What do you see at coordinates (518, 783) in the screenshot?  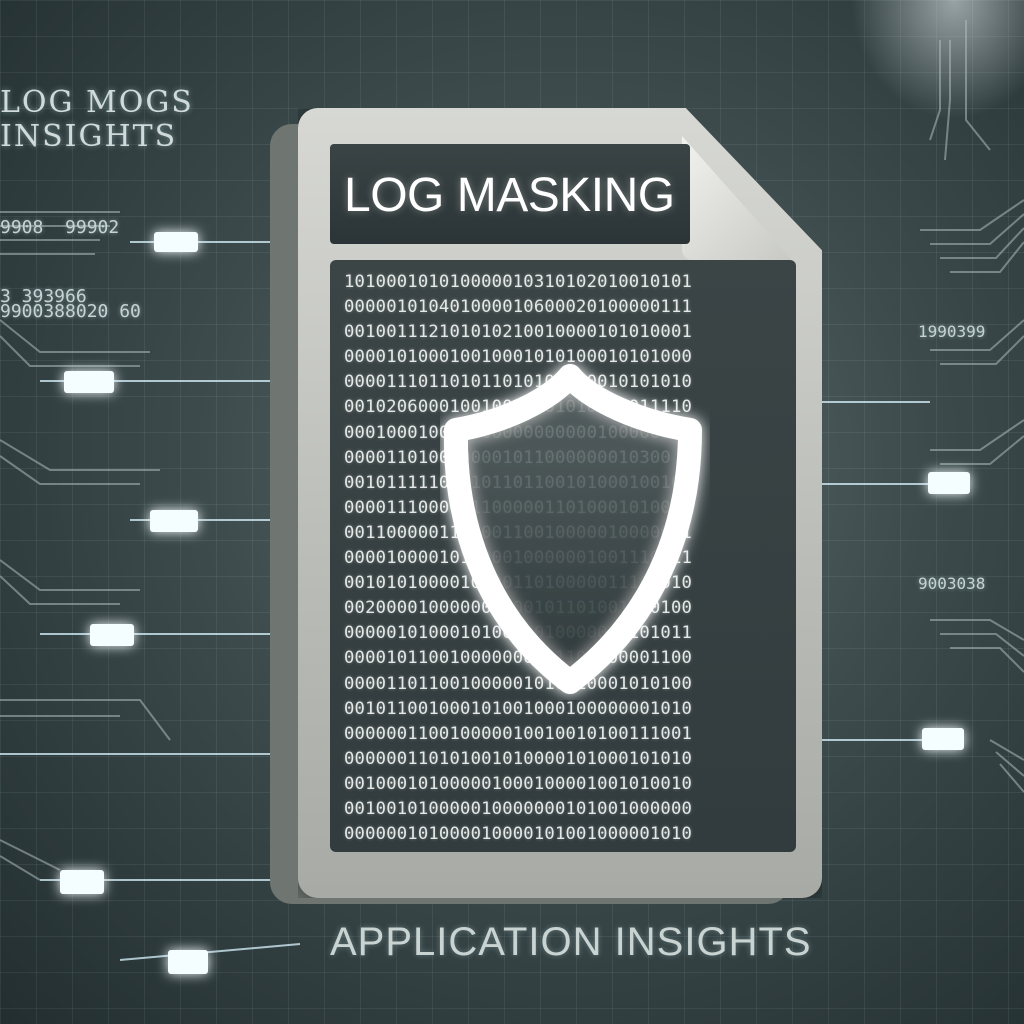 I see `binary-row: 001000101000001000100001001010010` at bounding box center [518, 783].